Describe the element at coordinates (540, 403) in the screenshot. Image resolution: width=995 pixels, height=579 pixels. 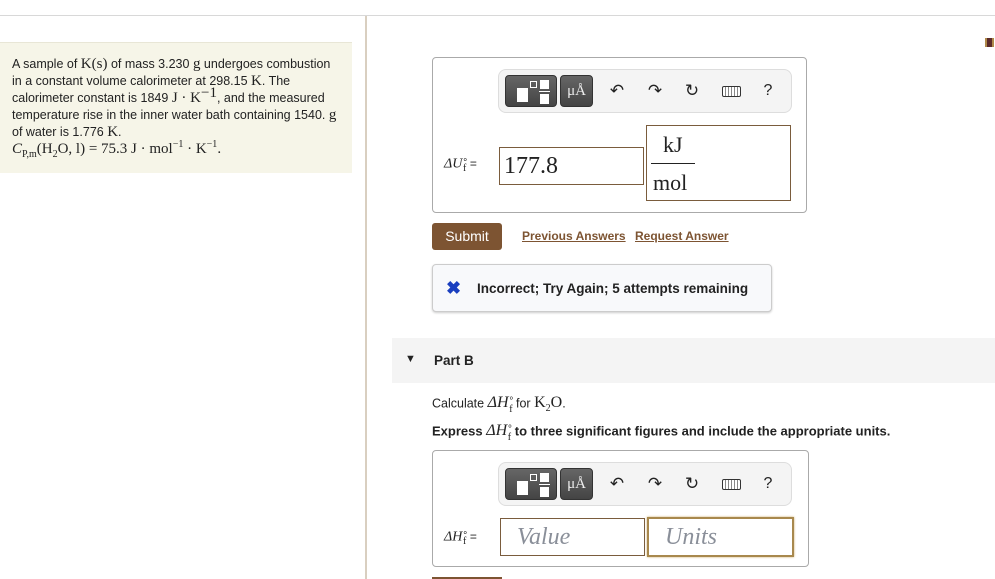
I see `compound-k: K` at that location.